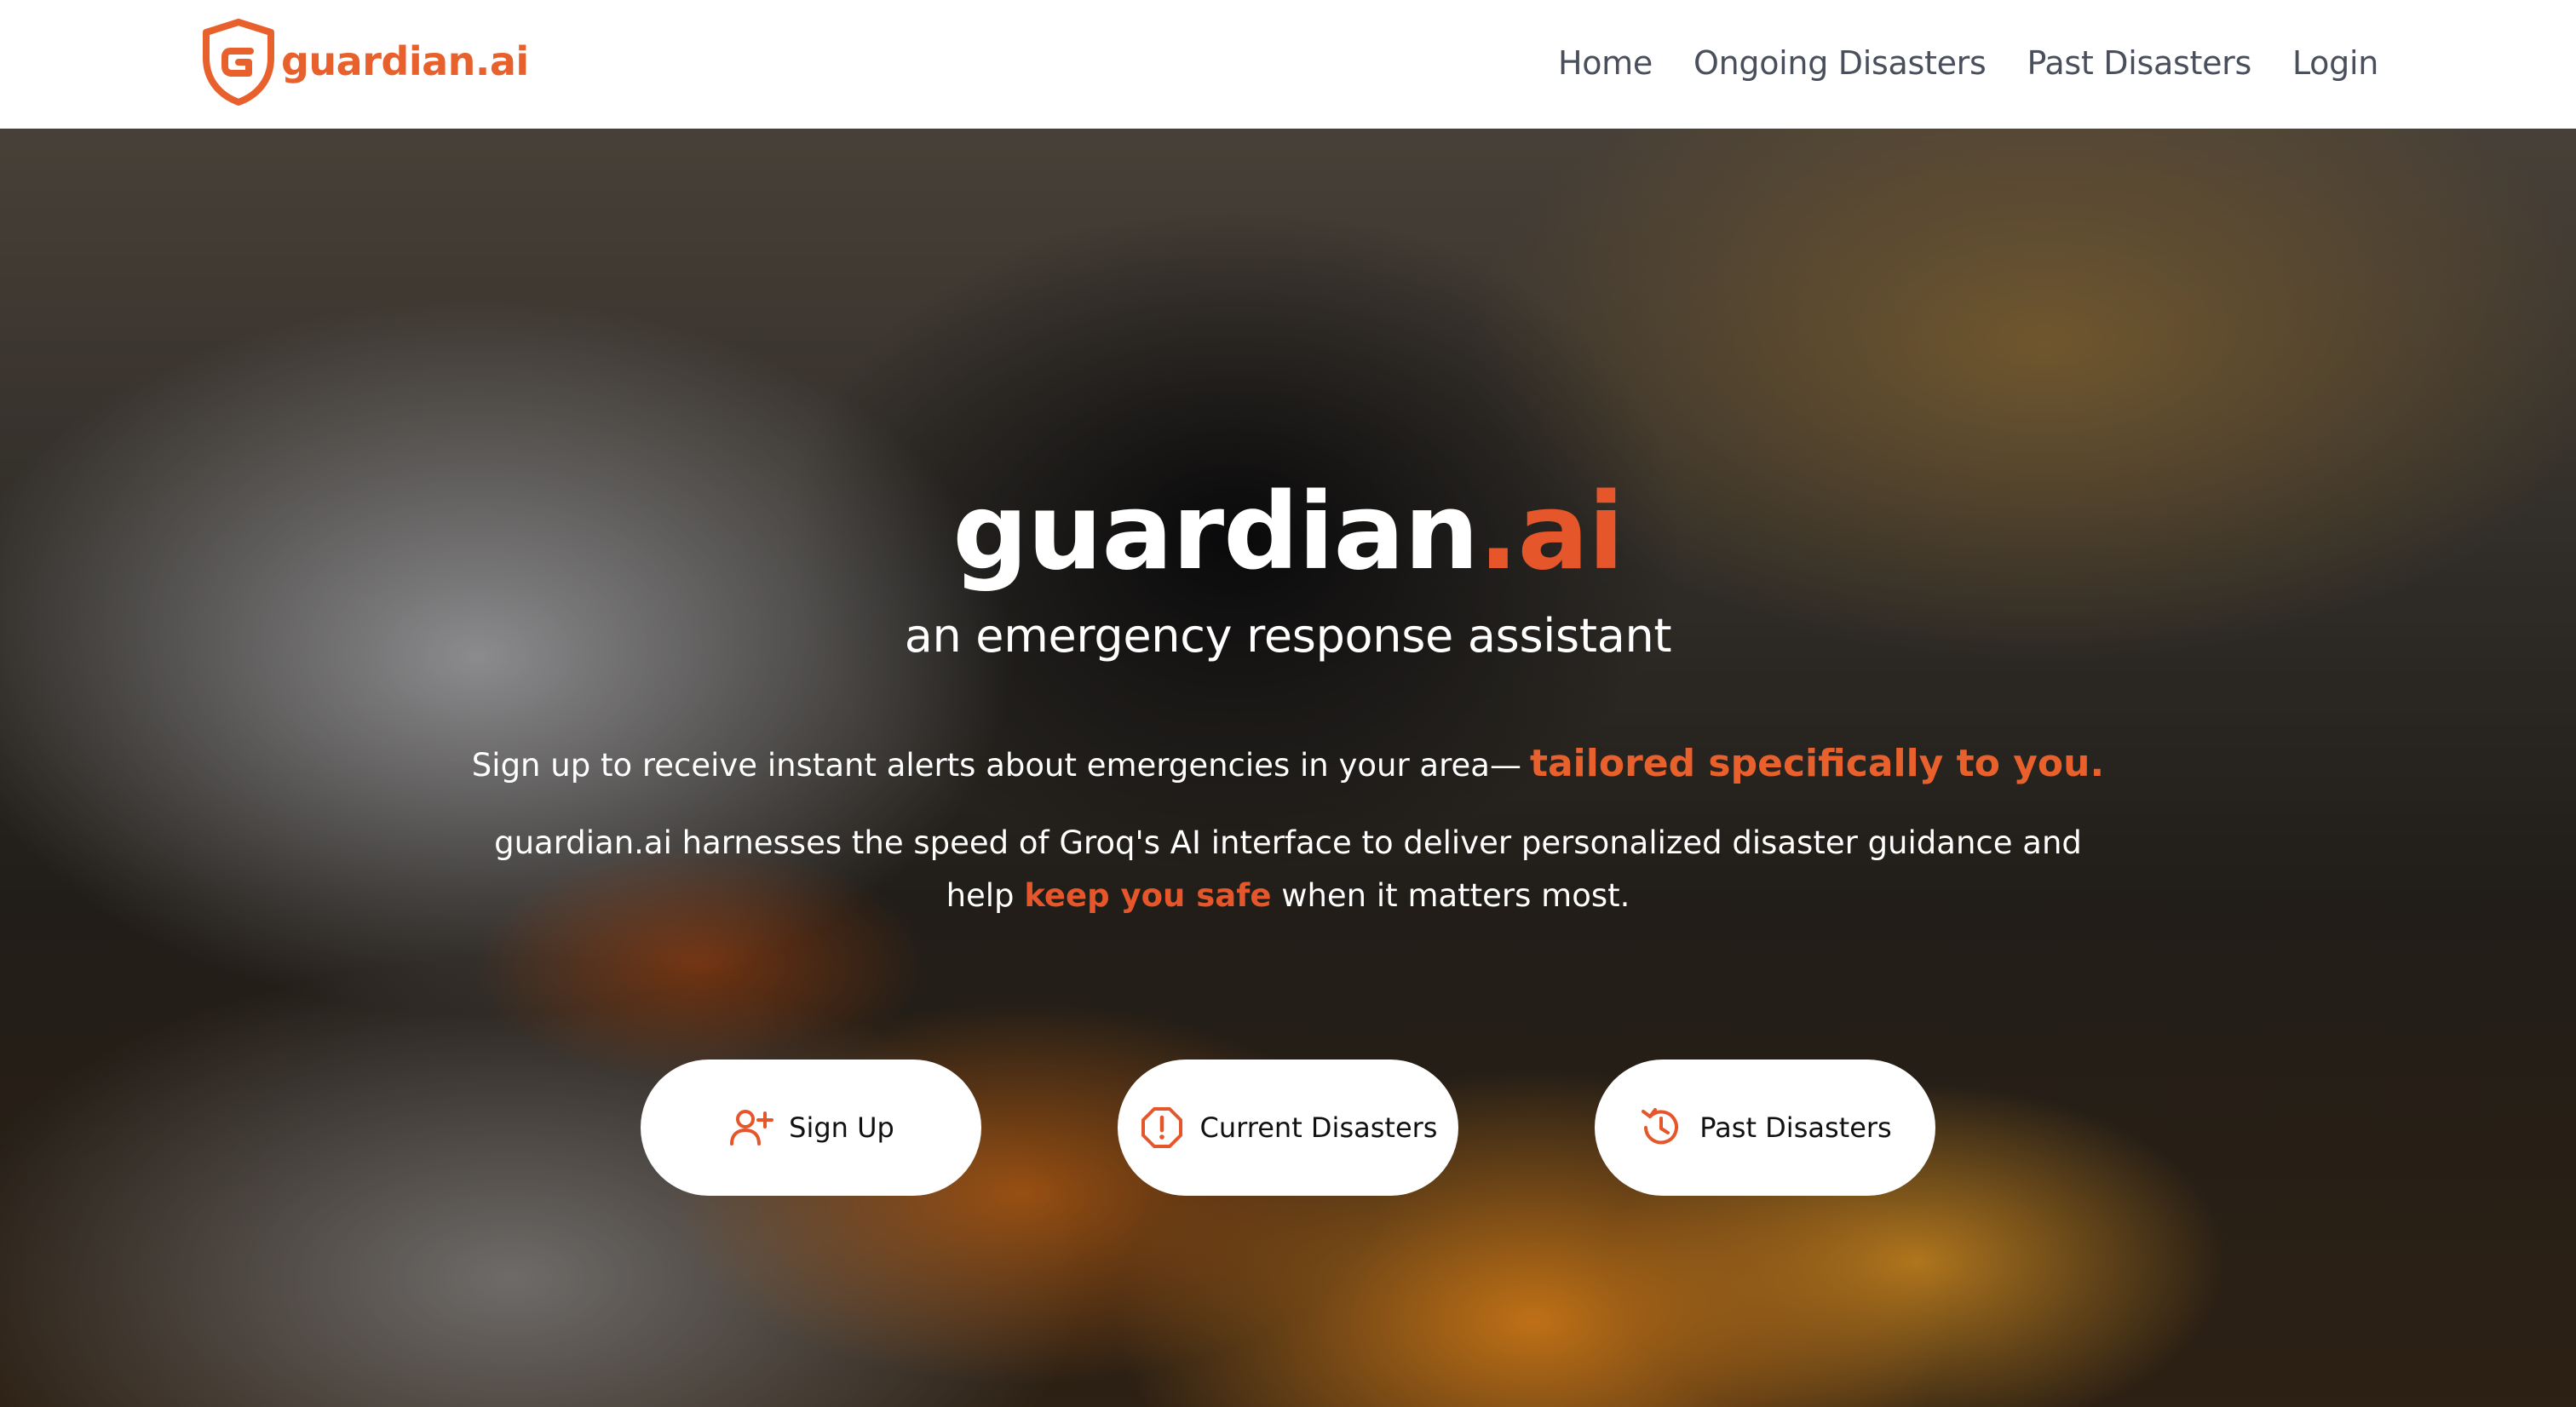 This screenshot has height=1407, width=2576. I want to click on hero-title-main: guardian, so click(1216, 532).